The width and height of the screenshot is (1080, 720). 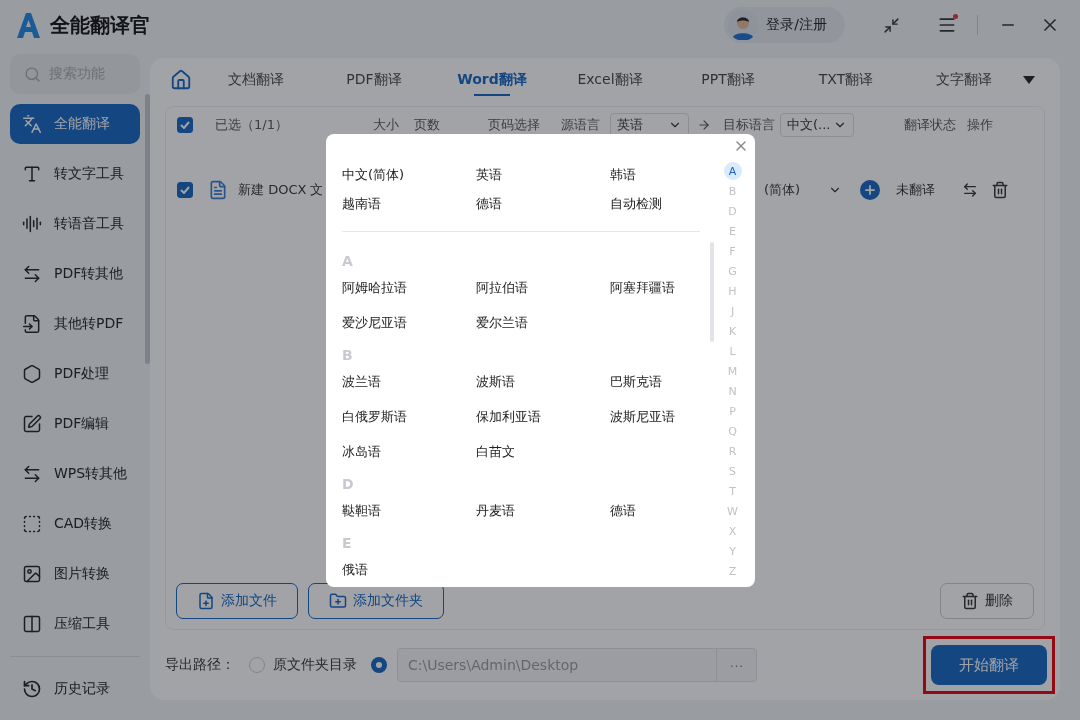 I want to click on language-option: 爱沙尼亚语, so click(x=409, y=322).